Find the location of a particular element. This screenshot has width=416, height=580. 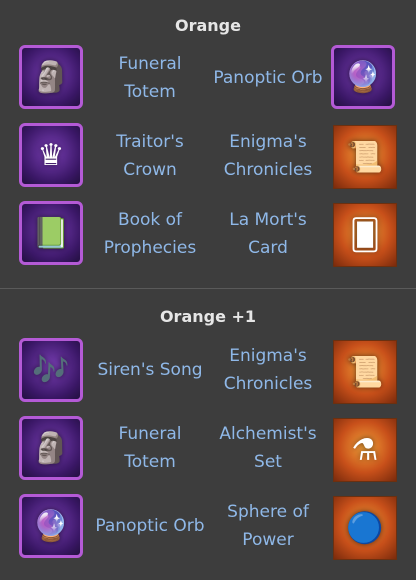

potion-belt-icon: ⚗ is located at coordinates (365, 450).